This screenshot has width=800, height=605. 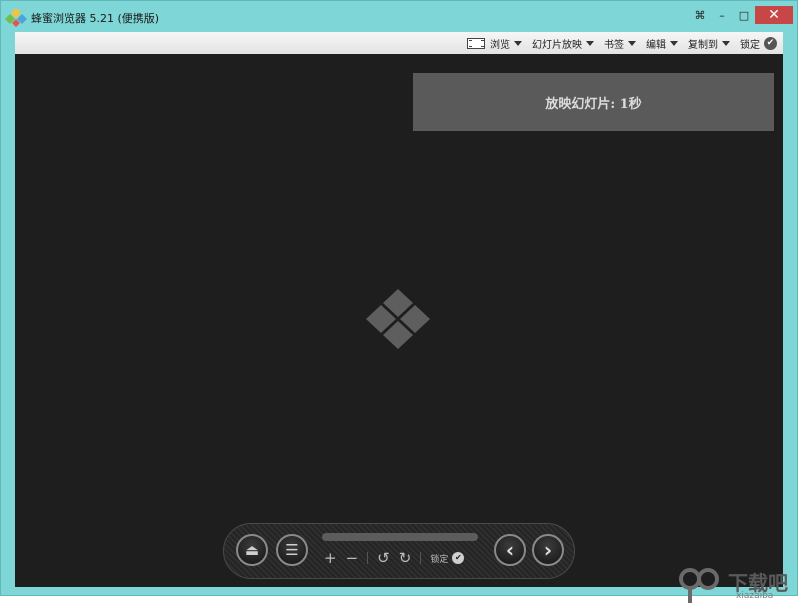 What do you see at coordinates (703, 45) in the screenshot?
I see `menu-copy-to-label: 复制到` at bounding box center [703, 45].